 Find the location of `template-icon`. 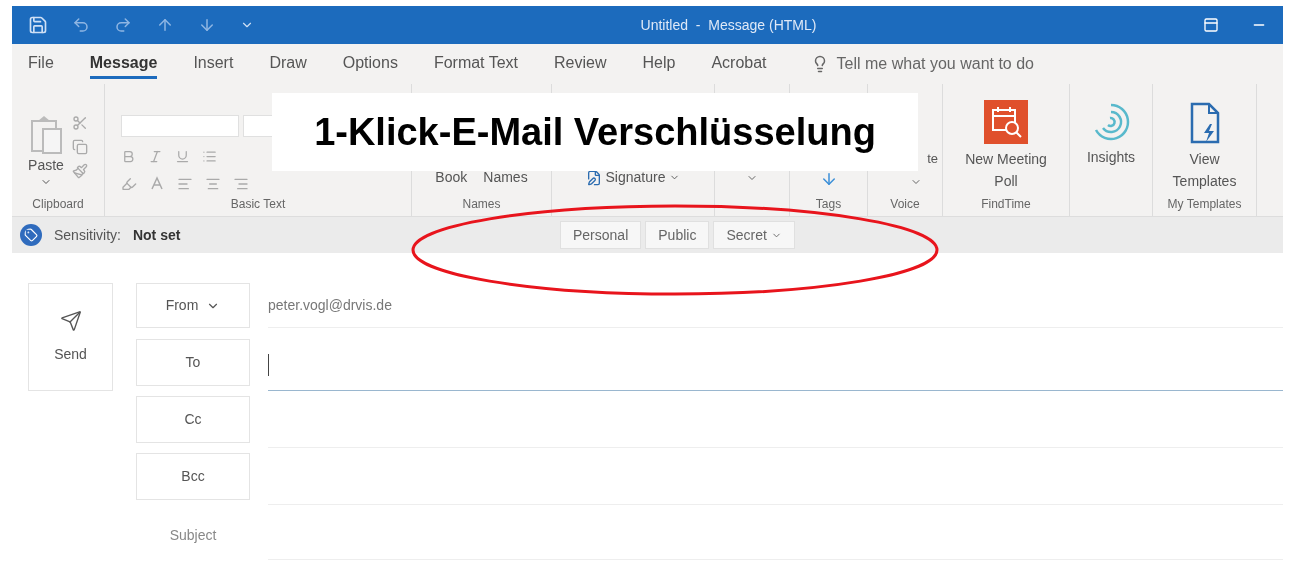

template-icon is located at coordinates (1204, 123).